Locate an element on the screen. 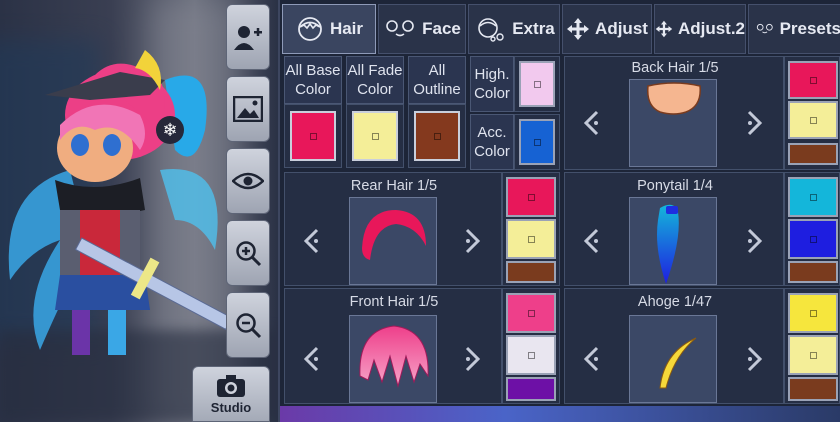  visibility-button is located at coordinates (248, 181).